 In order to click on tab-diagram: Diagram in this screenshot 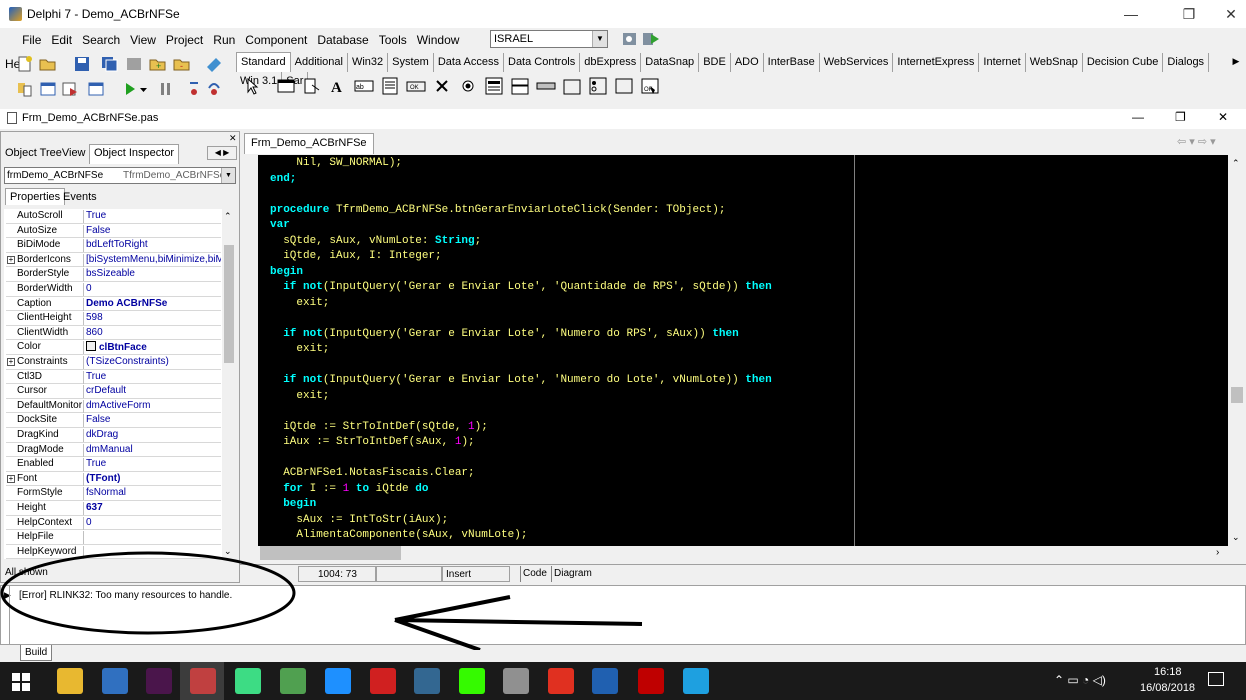, I will do `click(571, 574)`.